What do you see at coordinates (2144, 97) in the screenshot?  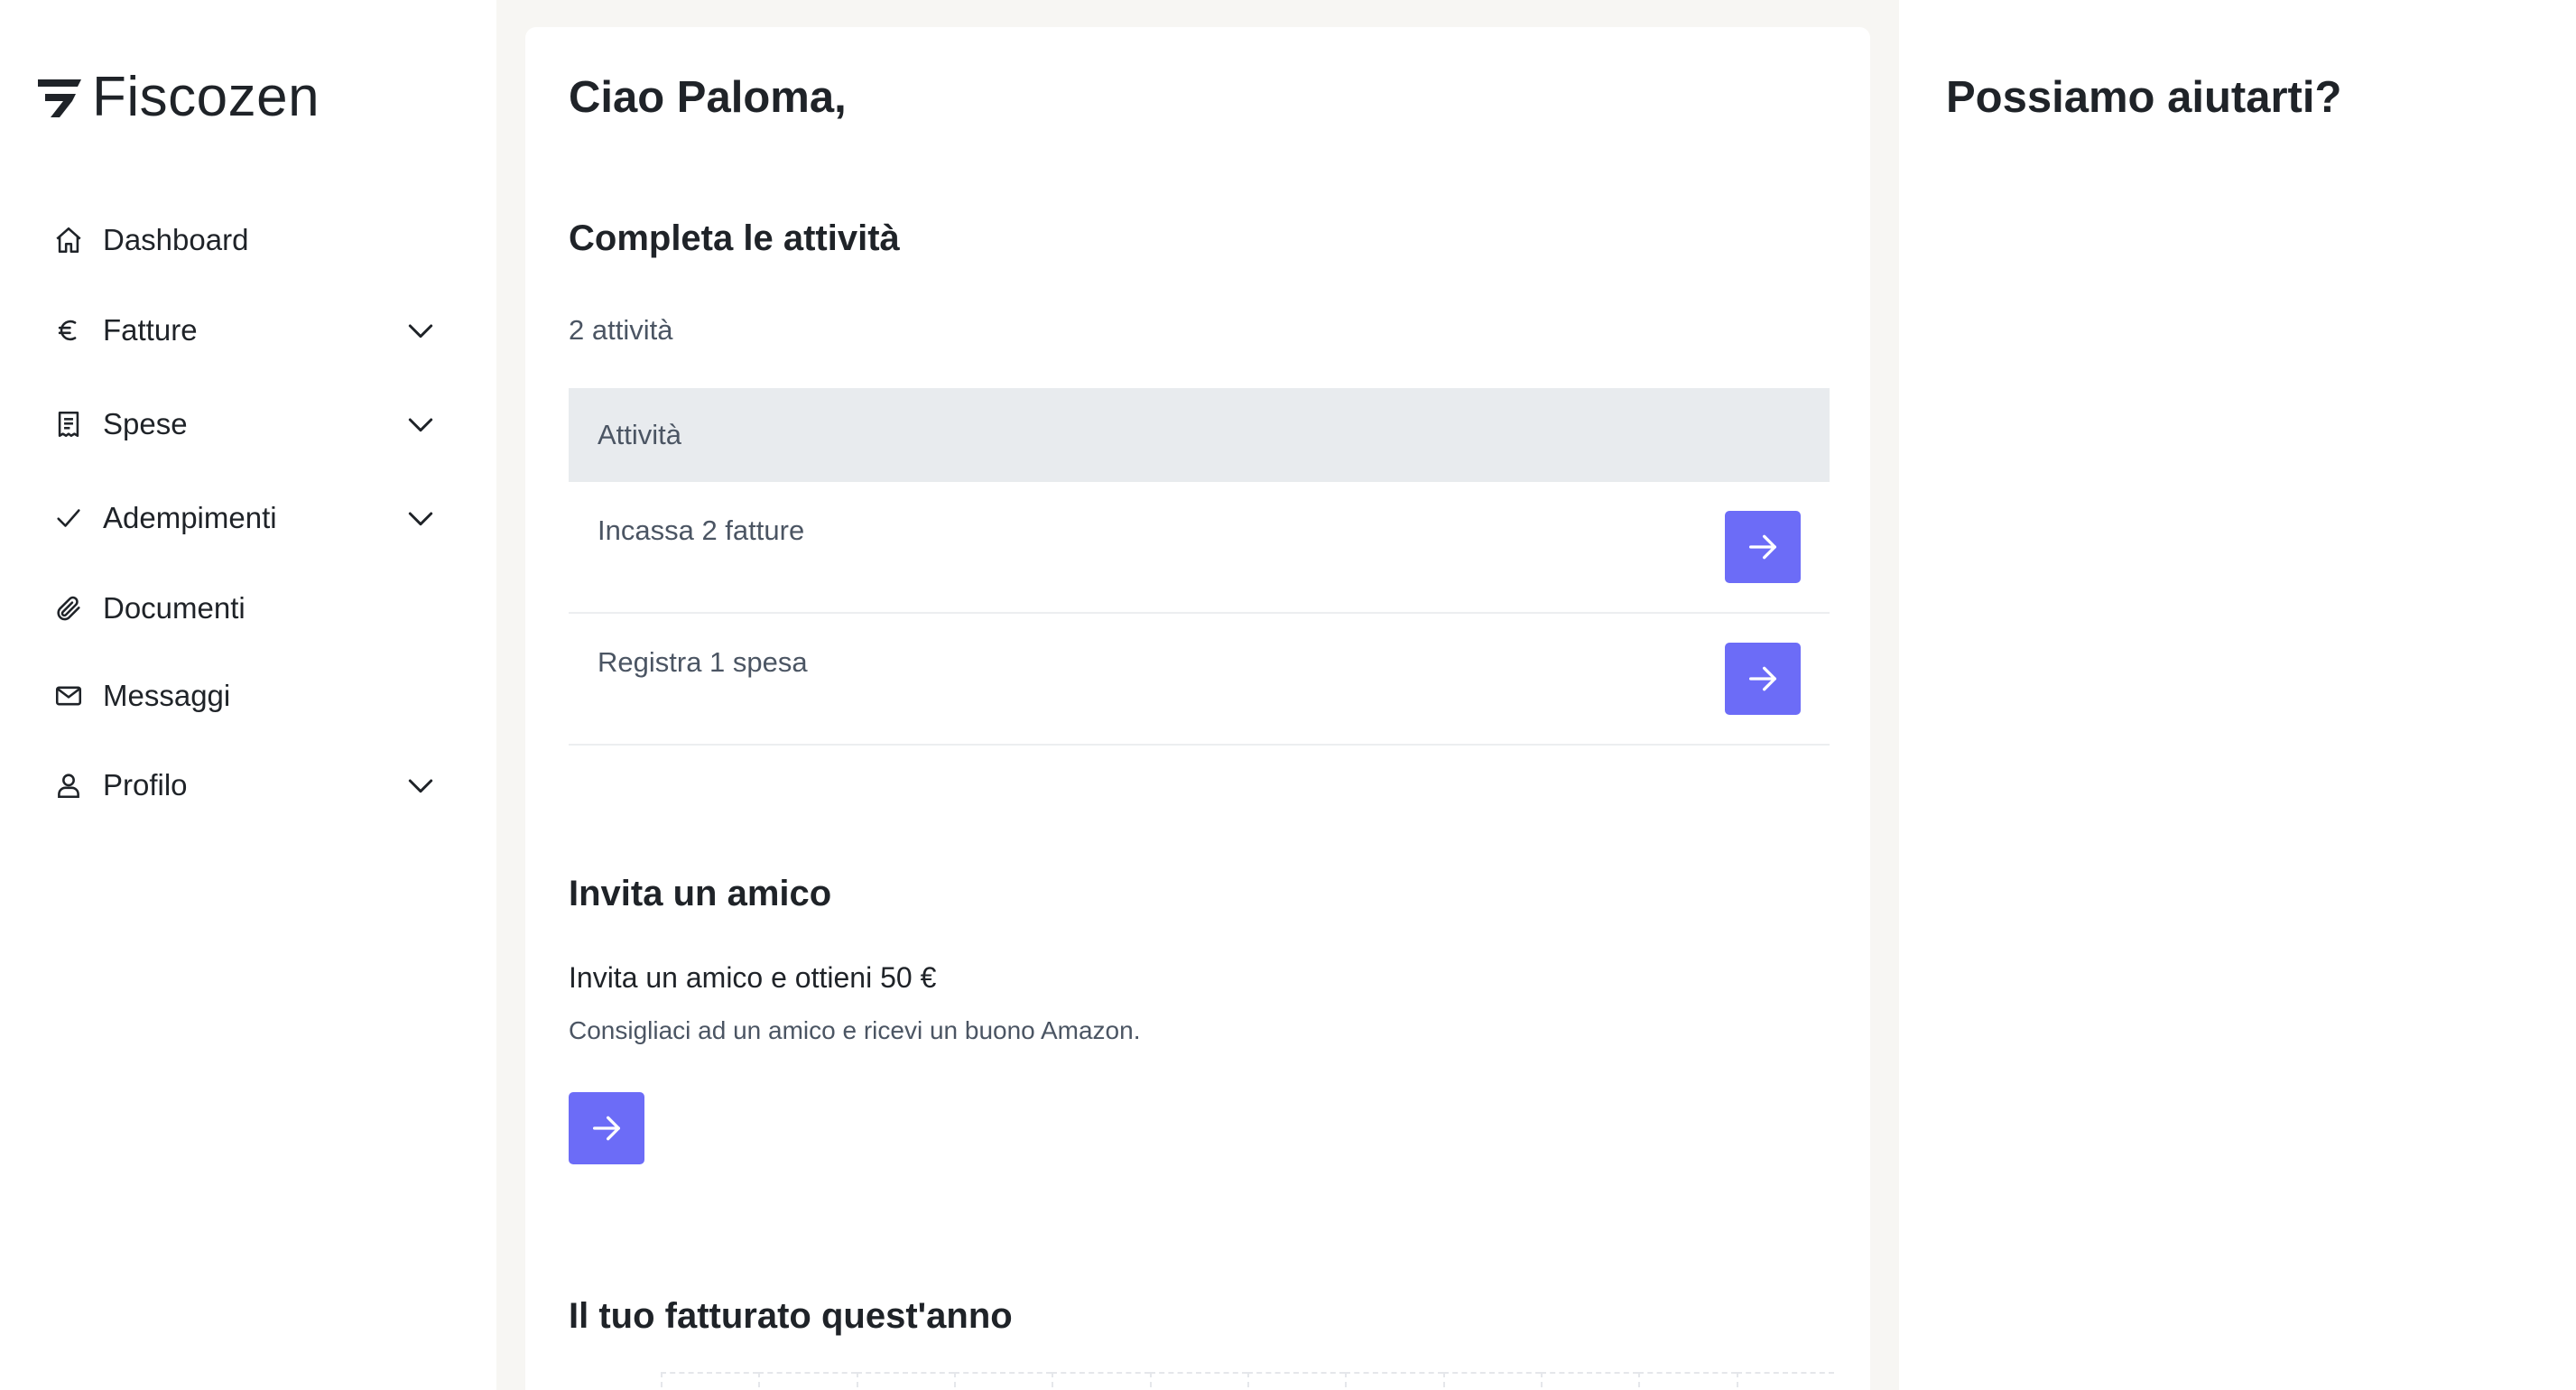 I see `help-title: Possiamo aiutarti?` at bounding box center [2144, 97].